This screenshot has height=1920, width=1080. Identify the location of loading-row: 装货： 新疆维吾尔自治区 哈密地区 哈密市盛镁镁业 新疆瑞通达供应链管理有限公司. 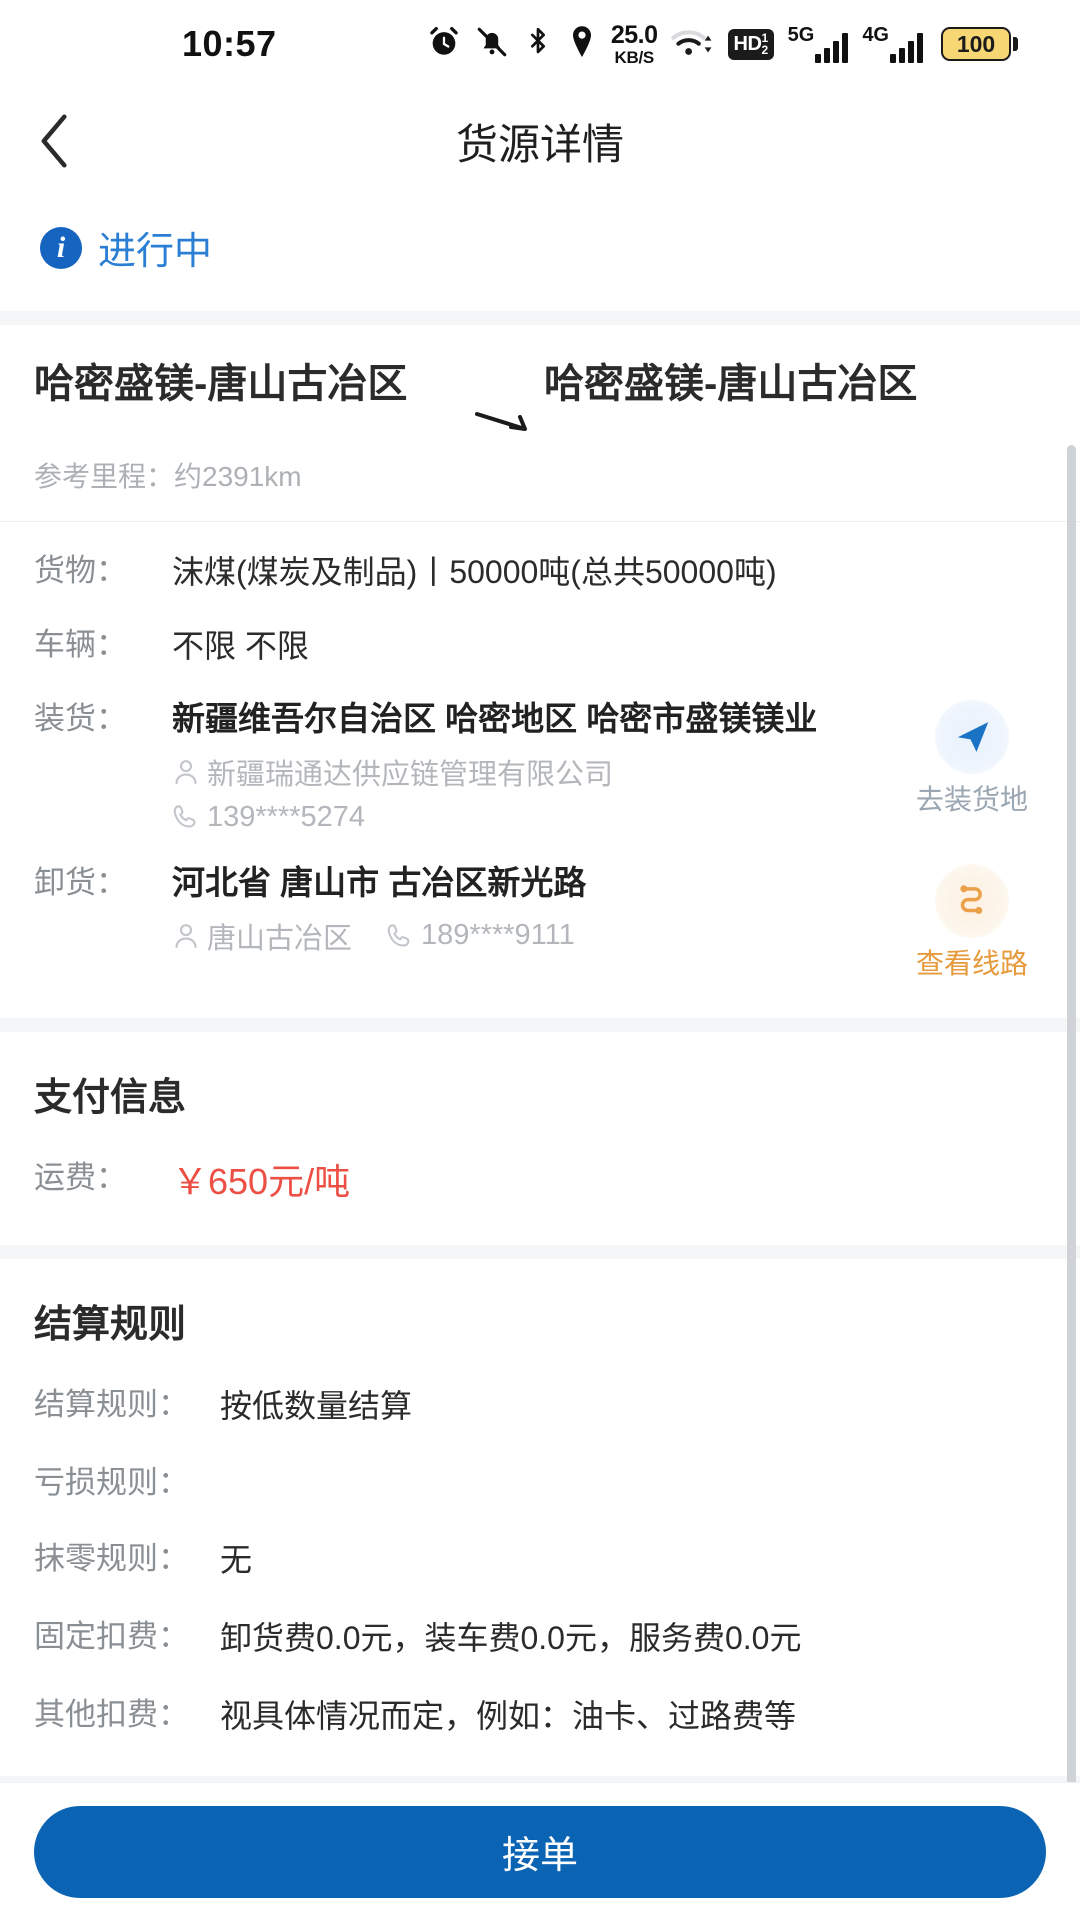
(540, 765).